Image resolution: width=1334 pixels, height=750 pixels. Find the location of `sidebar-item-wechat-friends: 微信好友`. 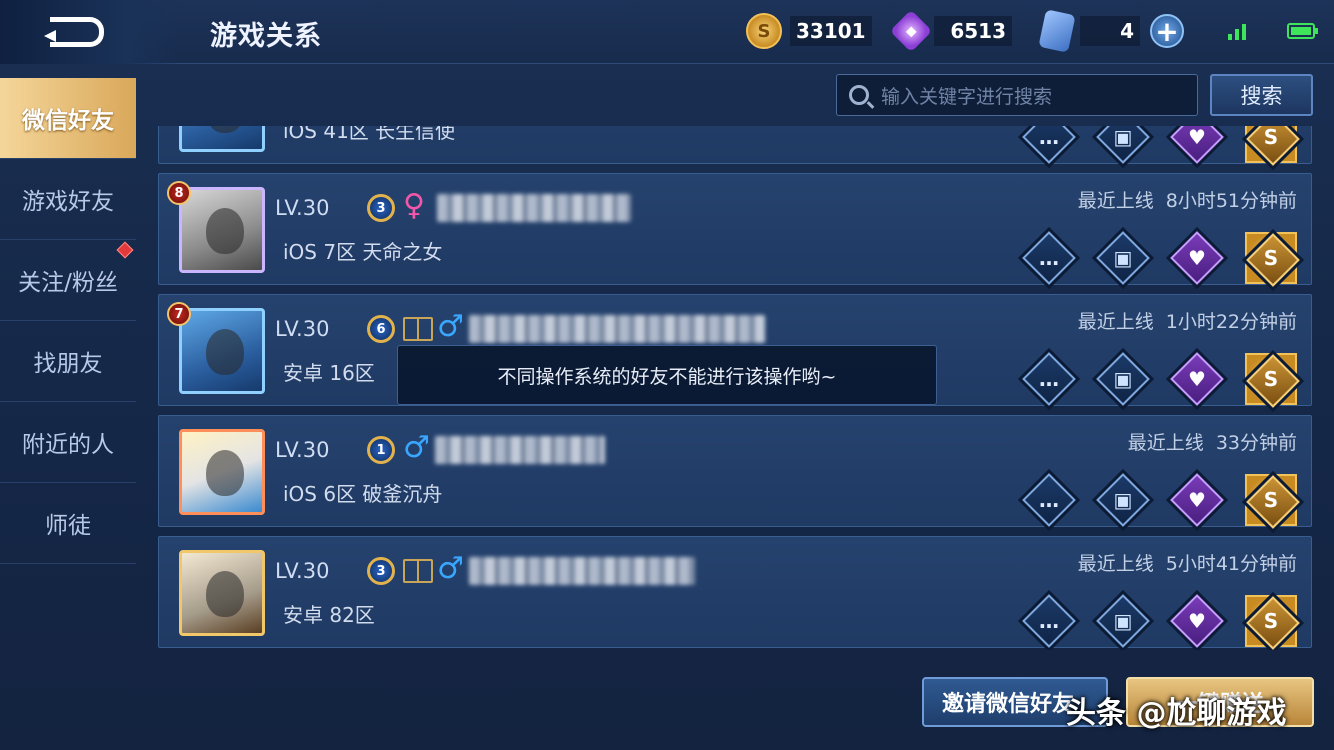

sidebar-item-wechat-friends: 微信好友 is located at coordinates (68, 118).